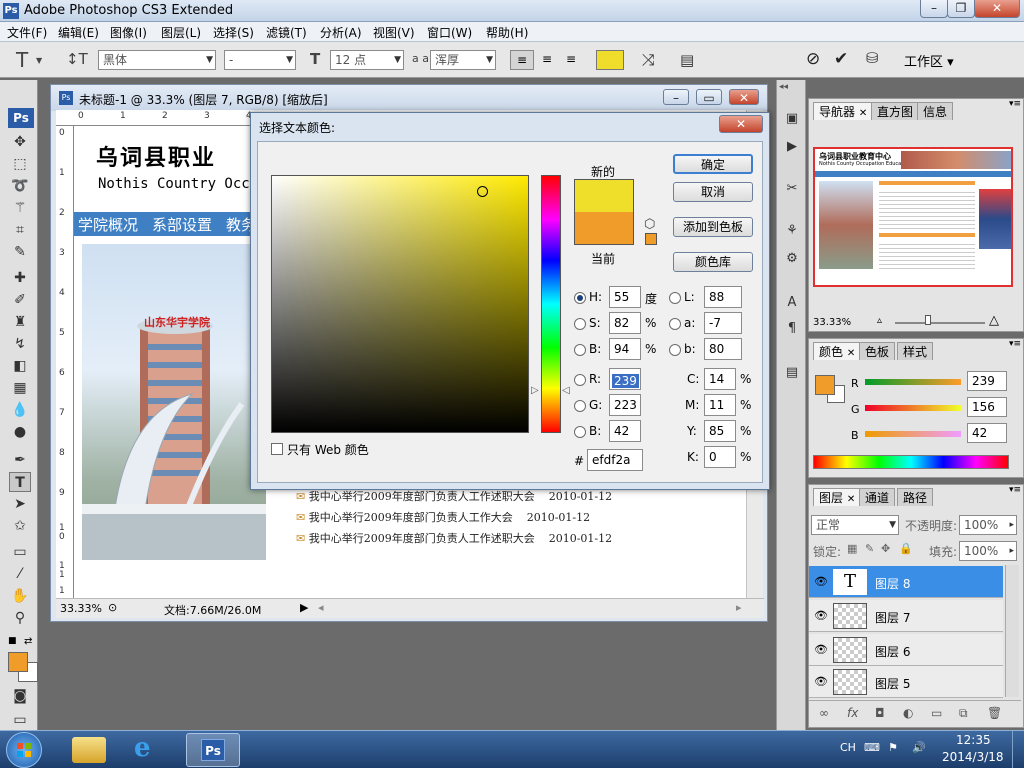 The image size is (1024, 768). What do you see at coordinates (27, 32) in the screenshot?
I see `menu-file: 文件(F)` at bounding box center [27, 32].